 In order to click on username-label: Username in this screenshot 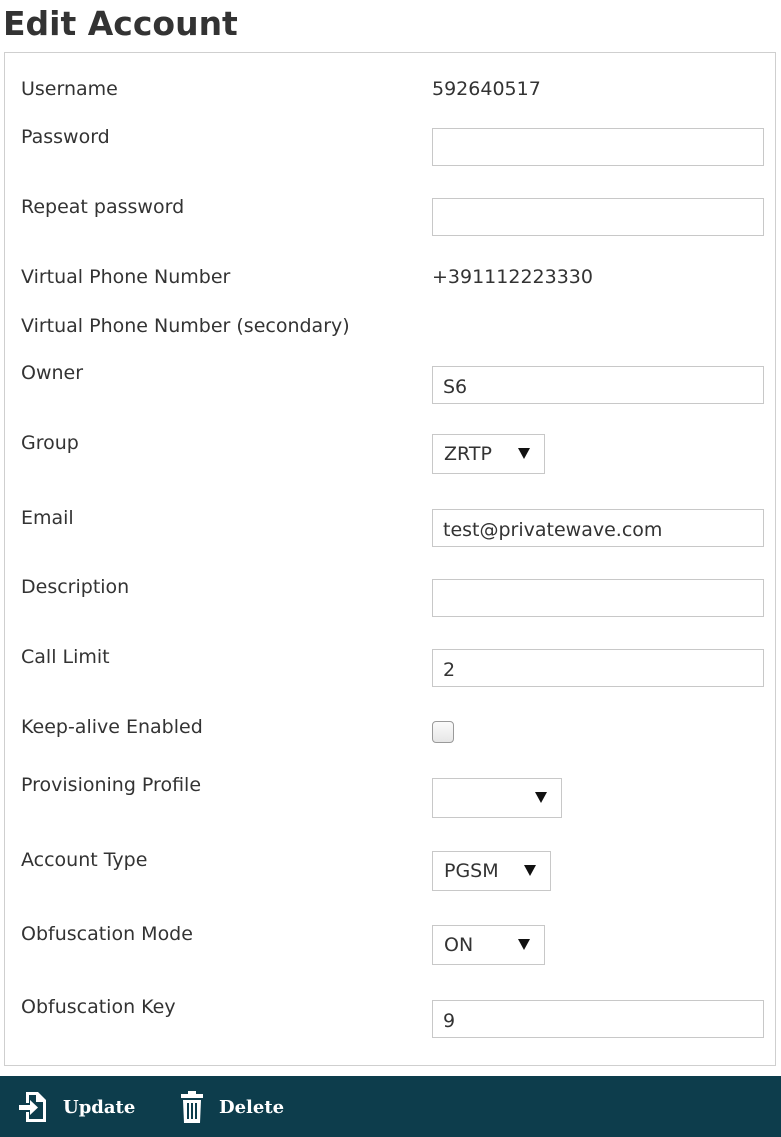, I will do `click(69, 89)`.